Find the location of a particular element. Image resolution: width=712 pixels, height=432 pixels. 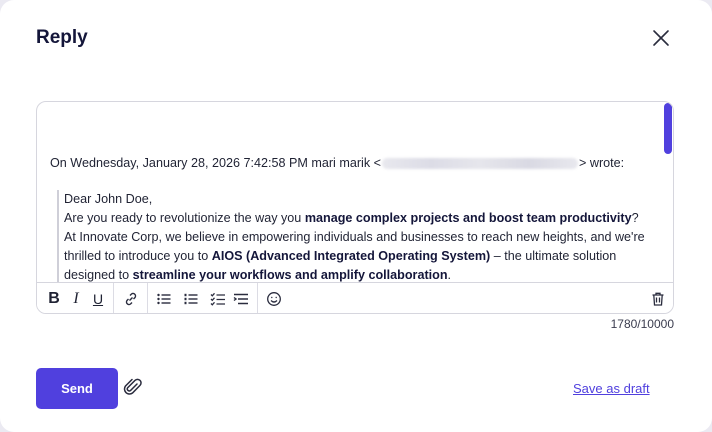

dialog-title: Reply is located at coordinates (62, 37).